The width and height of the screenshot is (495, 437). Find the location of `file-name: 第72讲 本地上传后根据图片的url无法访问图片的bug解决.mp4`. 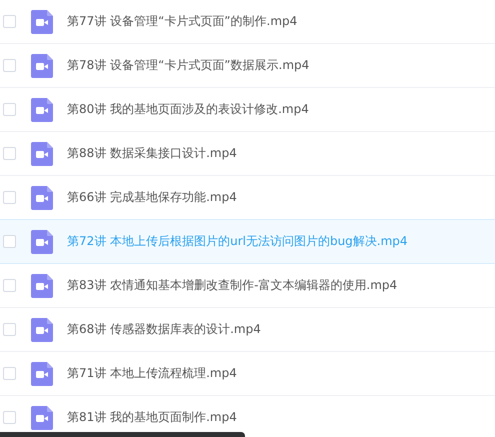

file-name: 第72讲 本地上传后根据图片的url无法访问图片的bug解决.mp4 is located at coordinates (237, 241).